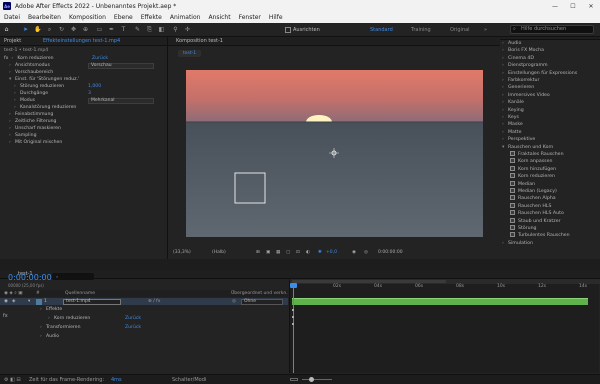  What do you see at coordinates (89, 115) in the screenshot?
I see `effect-property-row: › Feinabstimmung` at bounding box center [89, 115].